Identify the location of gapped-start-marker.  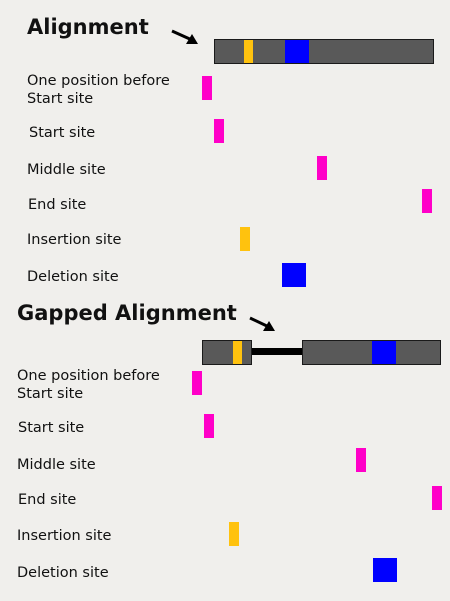
(209, 426).